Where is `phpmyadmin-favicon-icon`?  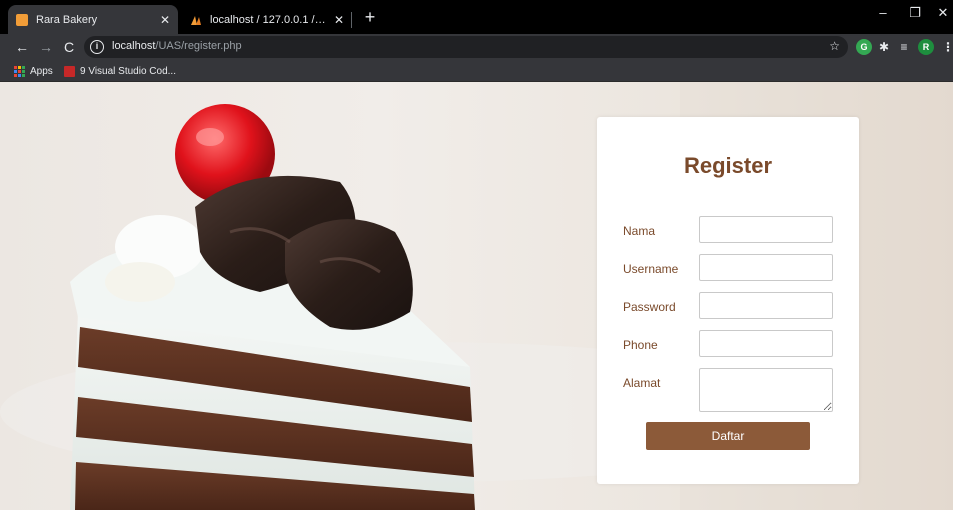 phpmyadmin-favicon-icon is located at coordinates (196, 20).